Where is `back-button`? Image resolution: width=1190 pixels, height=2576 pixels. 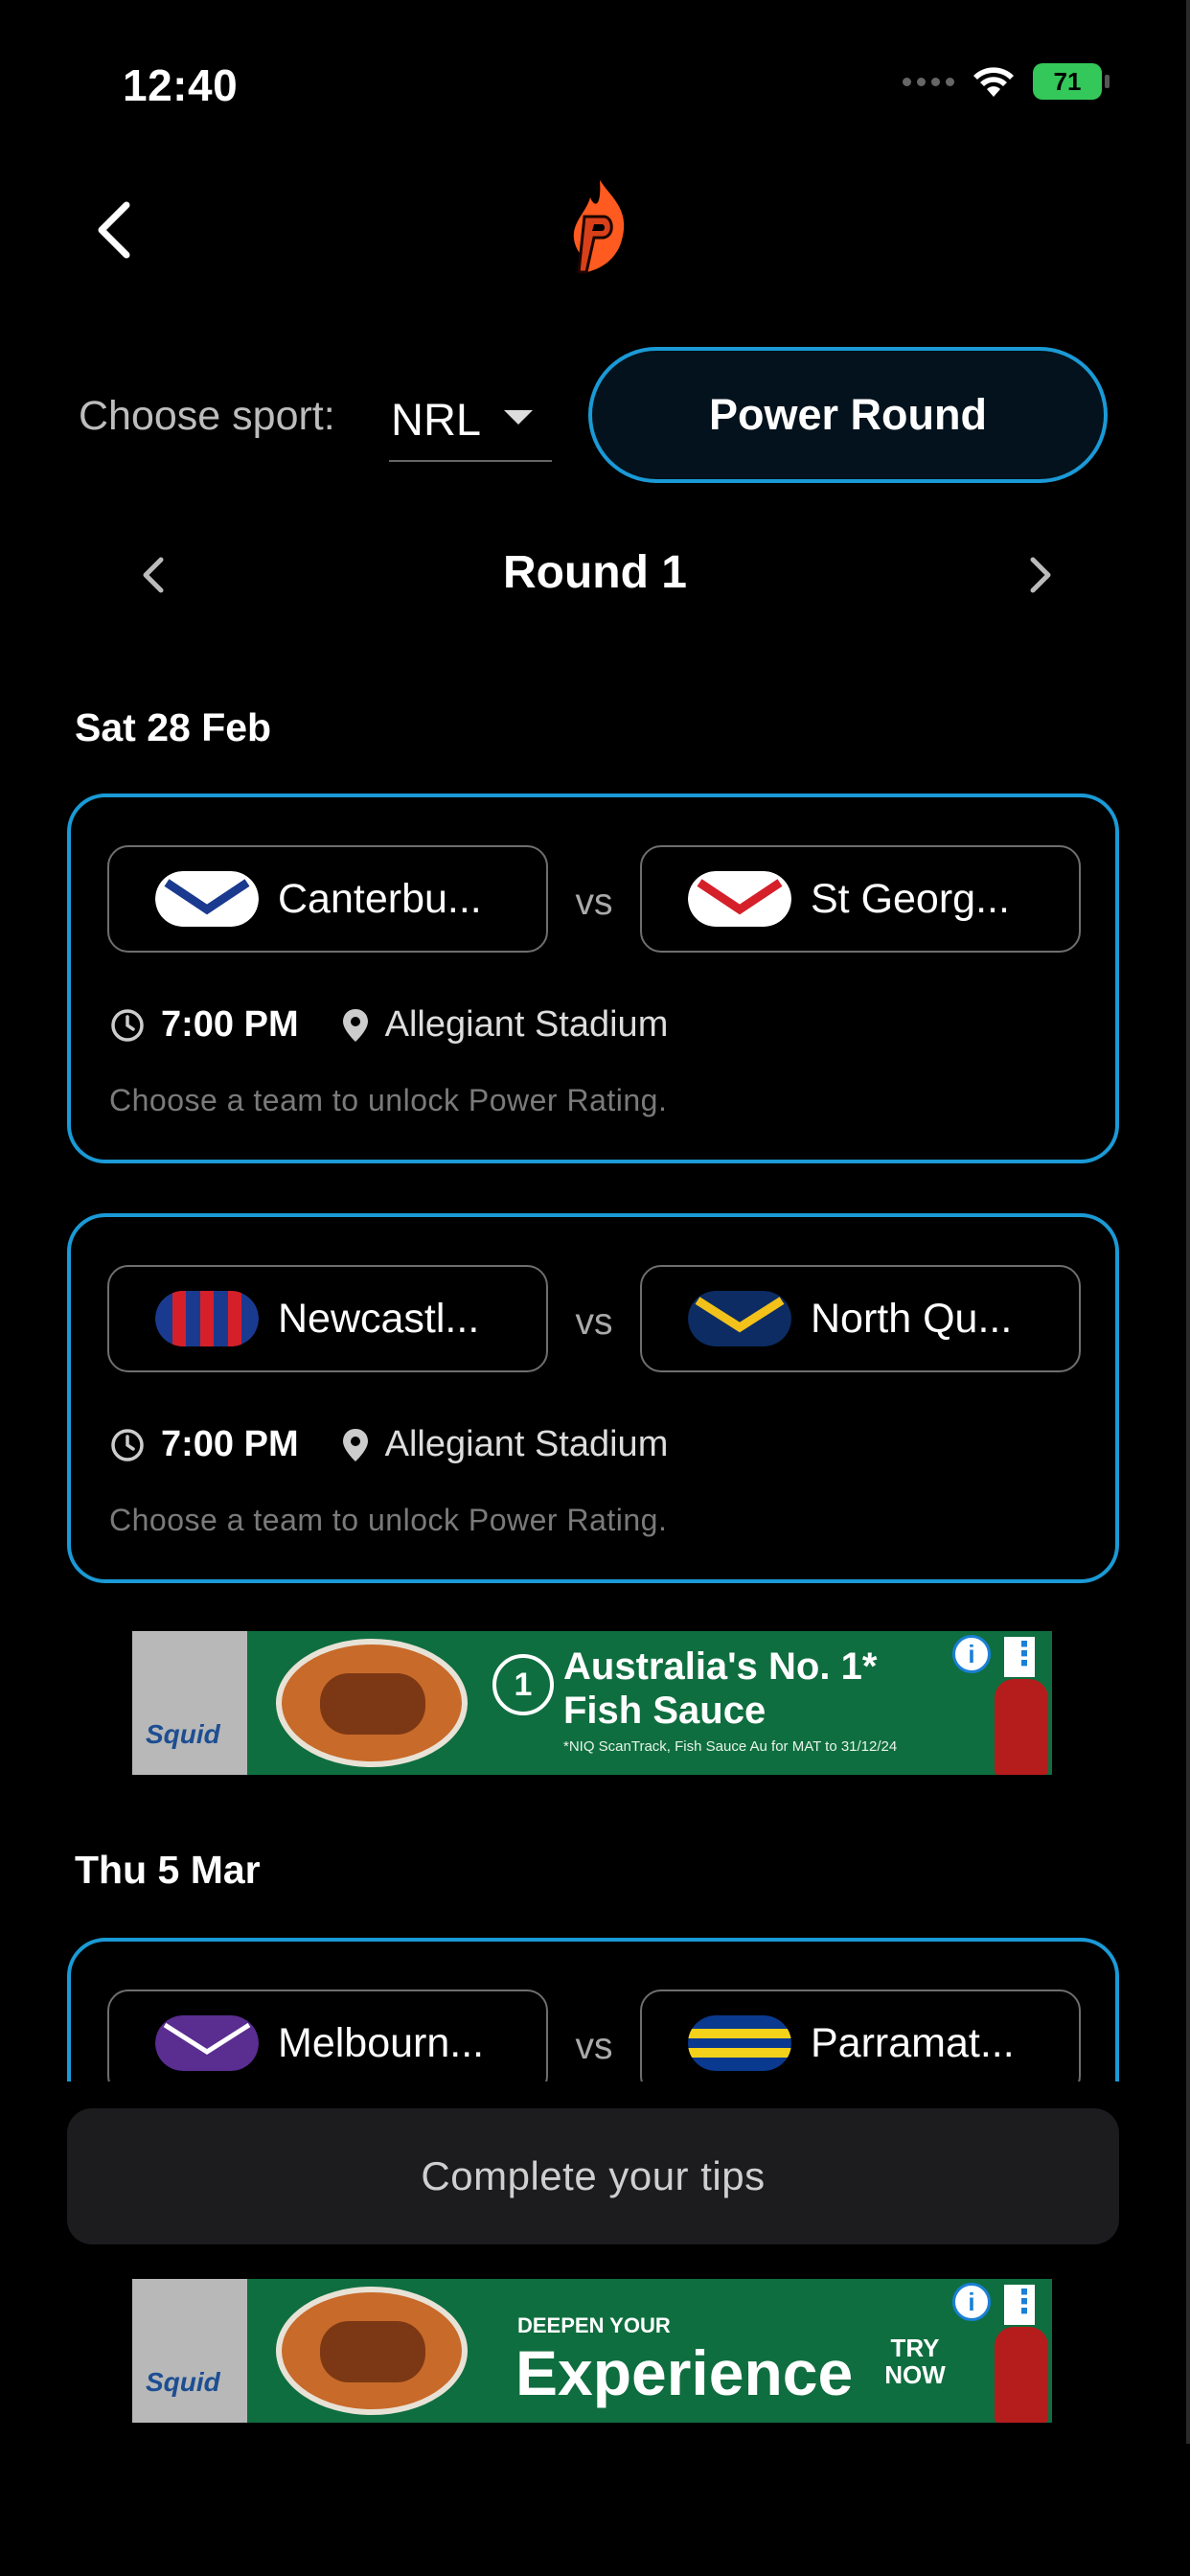
back-button is located at coordinates (115, 230).